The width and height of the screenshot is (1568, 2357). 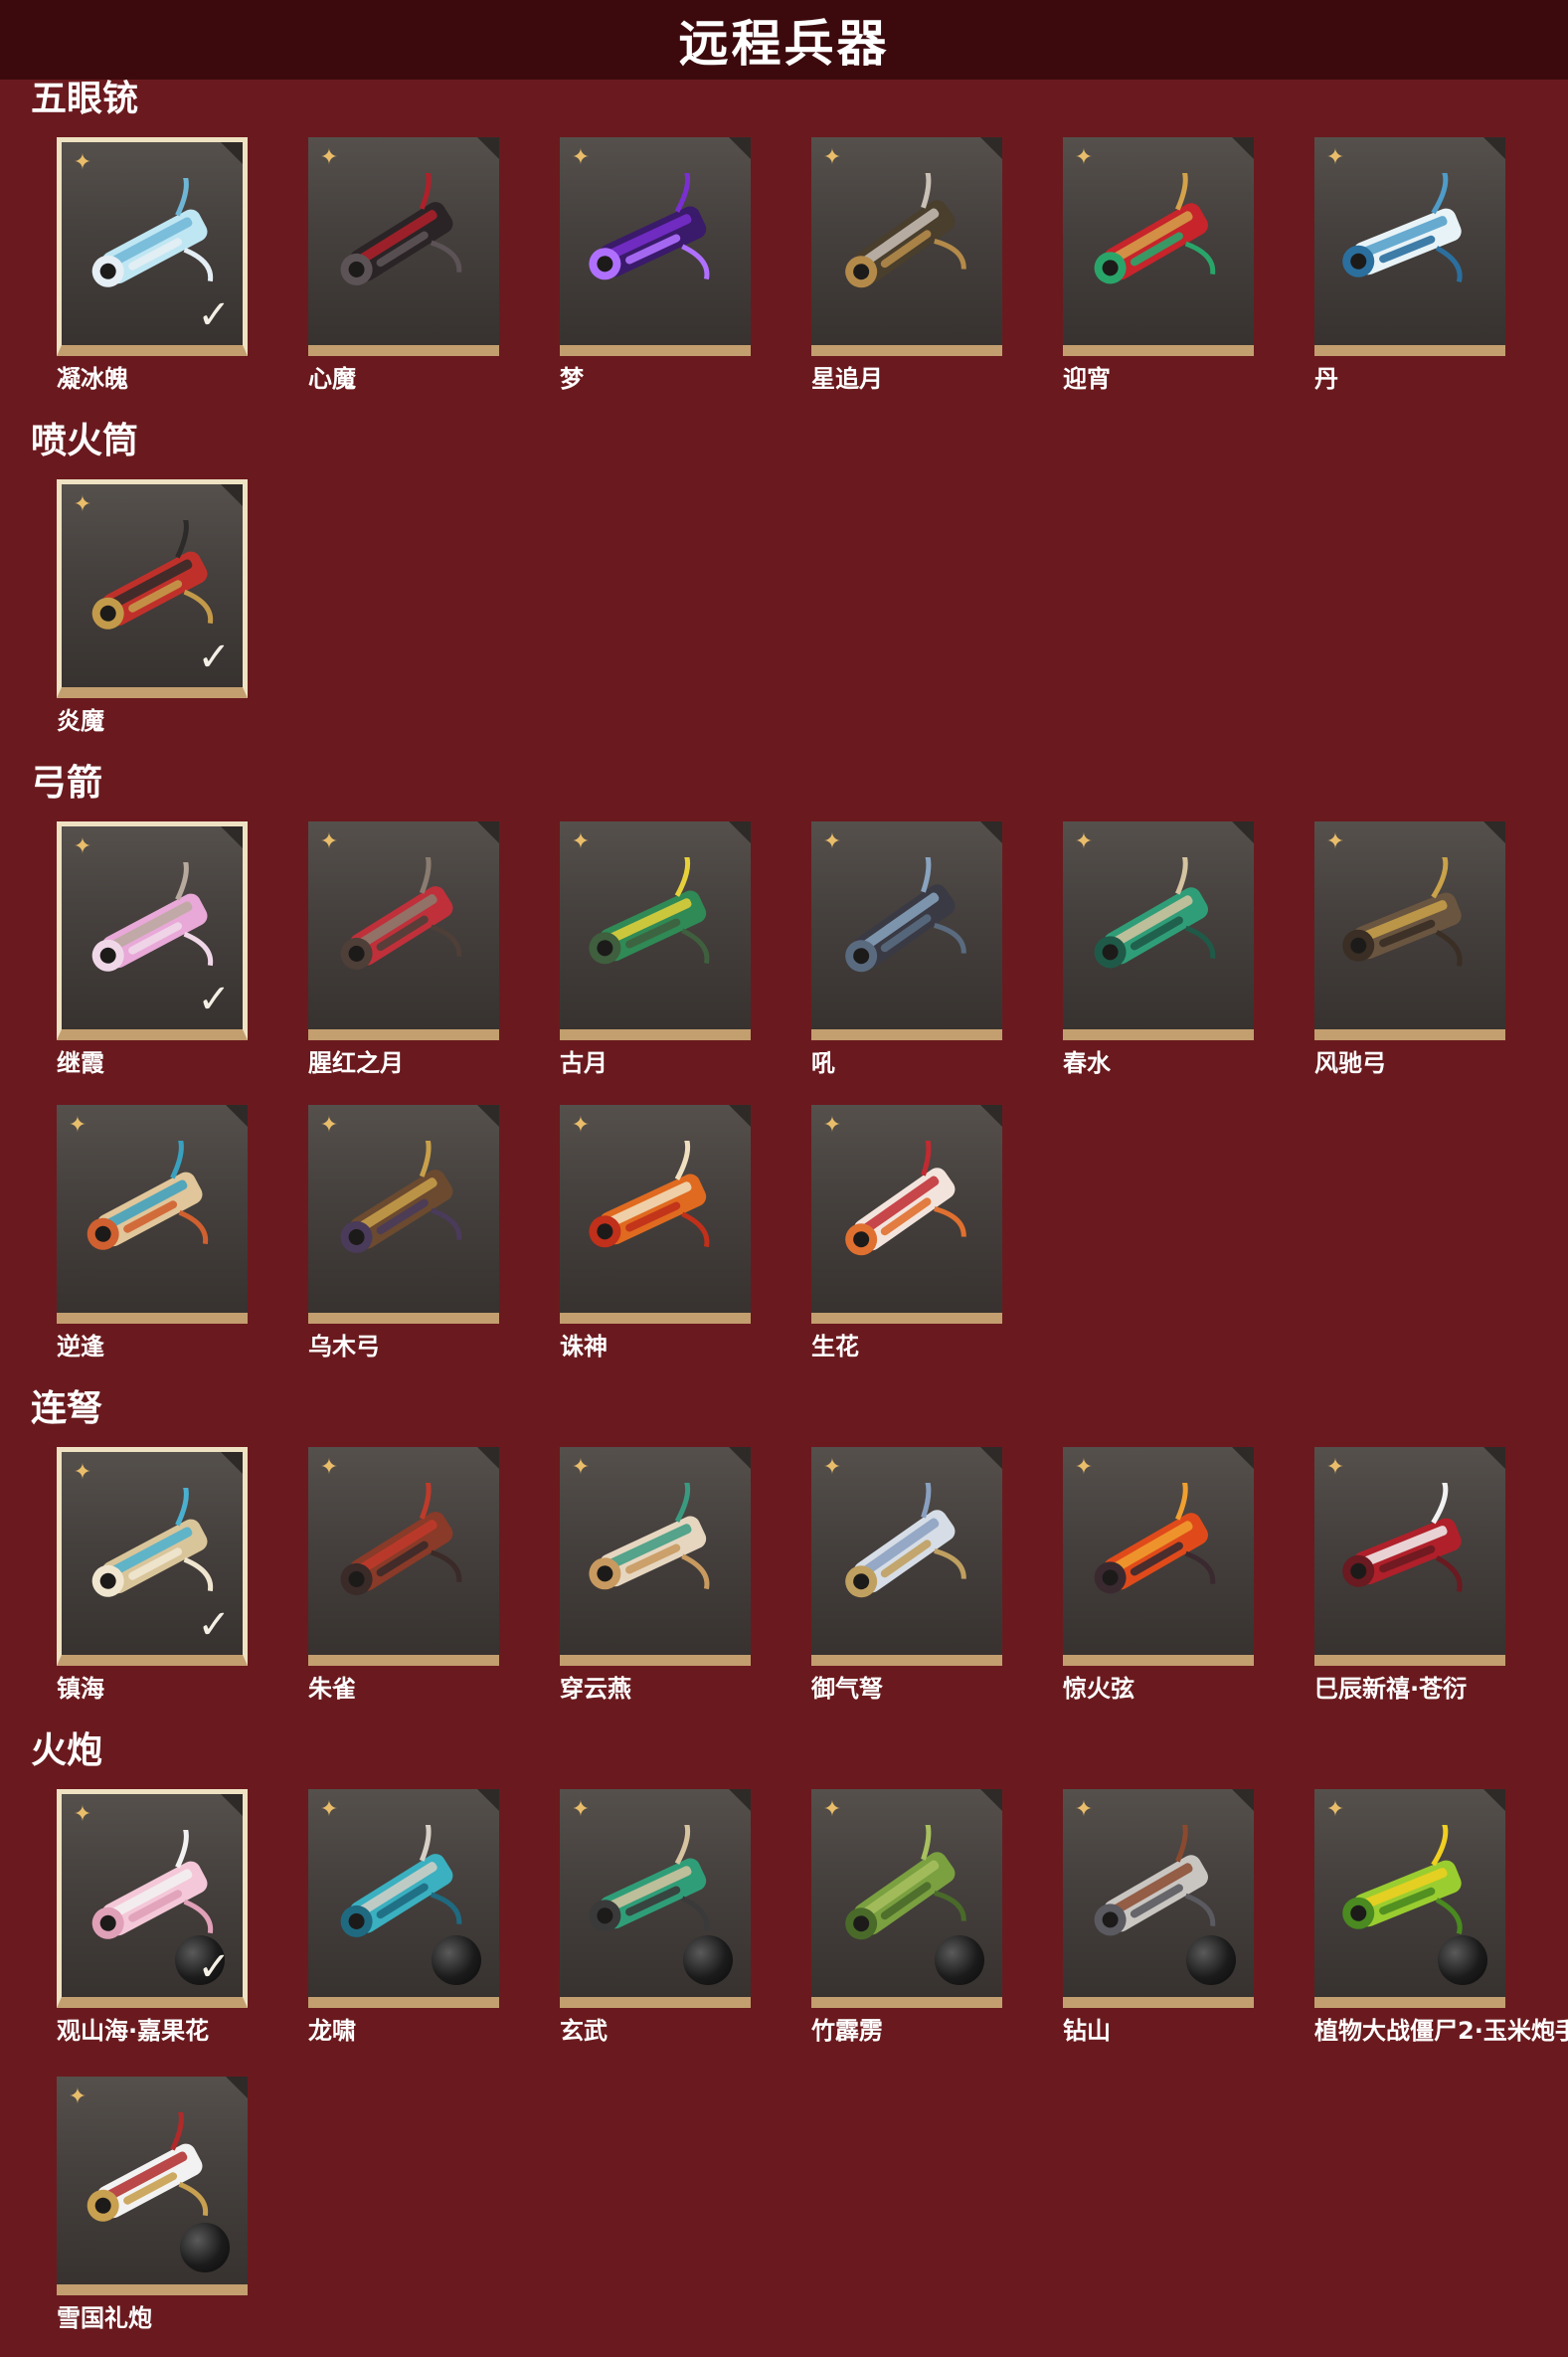 I want to click on weapon-card: ✦ 诛神, so click(x=655, y=1233).